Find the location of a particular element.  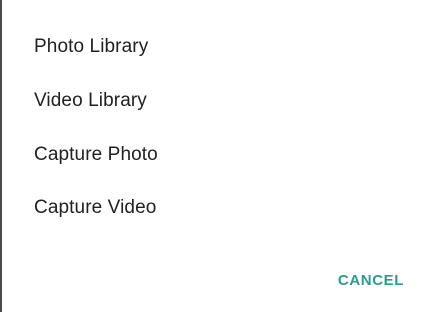

option-video-library: Video Library is located at coordinates (90, 101).